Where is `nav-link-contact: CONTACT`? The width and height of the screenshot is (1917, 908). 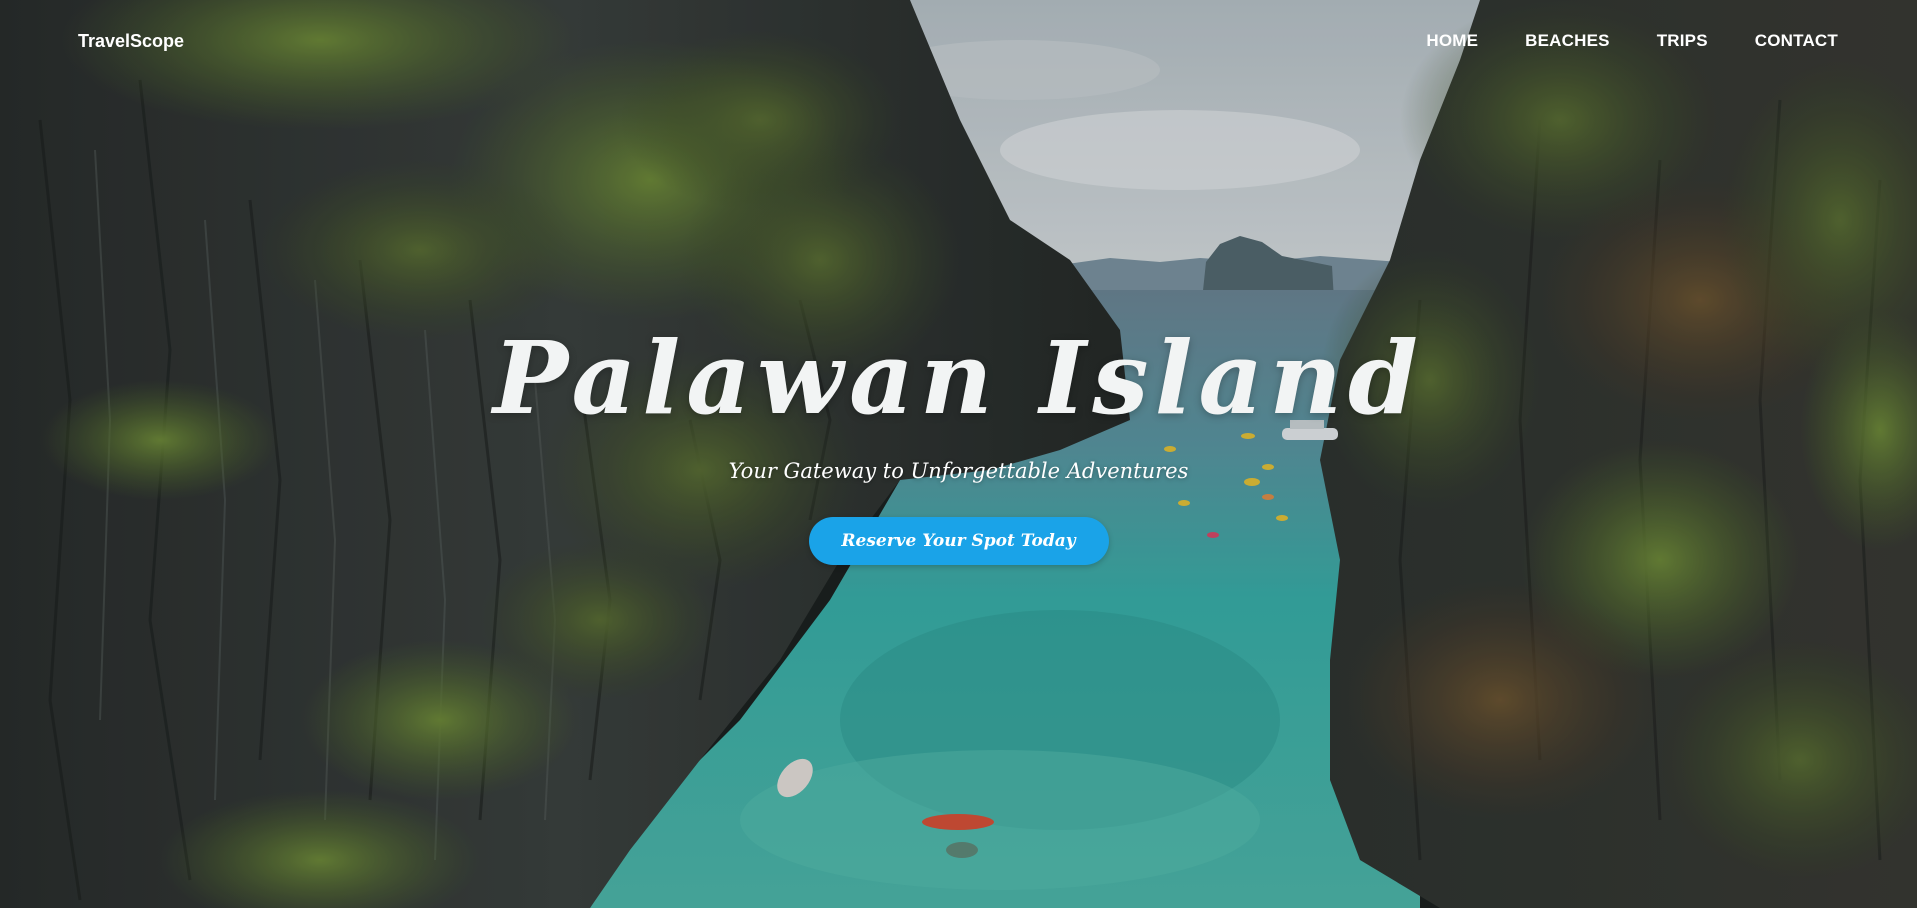 nav-link-contact: CONTACT is located at coordinates (1796, 41).